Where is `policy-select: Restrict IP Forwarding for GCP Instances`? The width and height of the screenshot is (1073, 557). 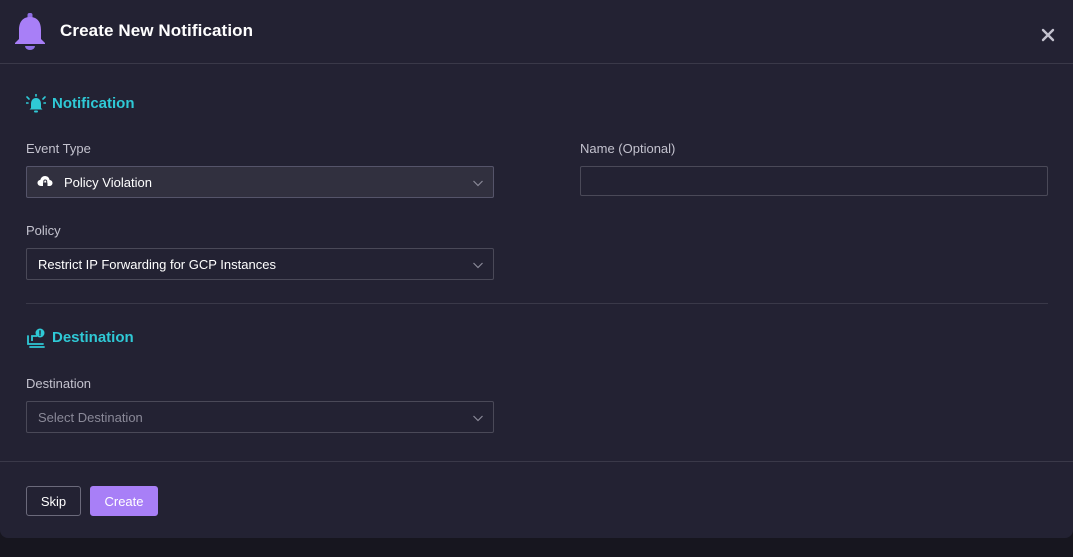
policy-select: Restrict IP Forwarding for GCP Instances is located at coordinates (260, 264).